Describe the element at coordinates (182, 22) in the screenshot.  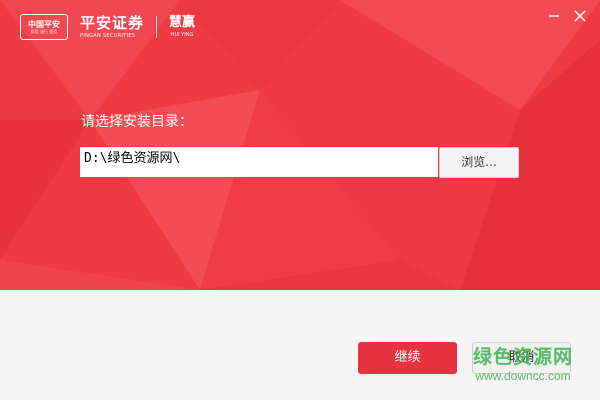
I see `product-name-cn: 慧赢` at that location.